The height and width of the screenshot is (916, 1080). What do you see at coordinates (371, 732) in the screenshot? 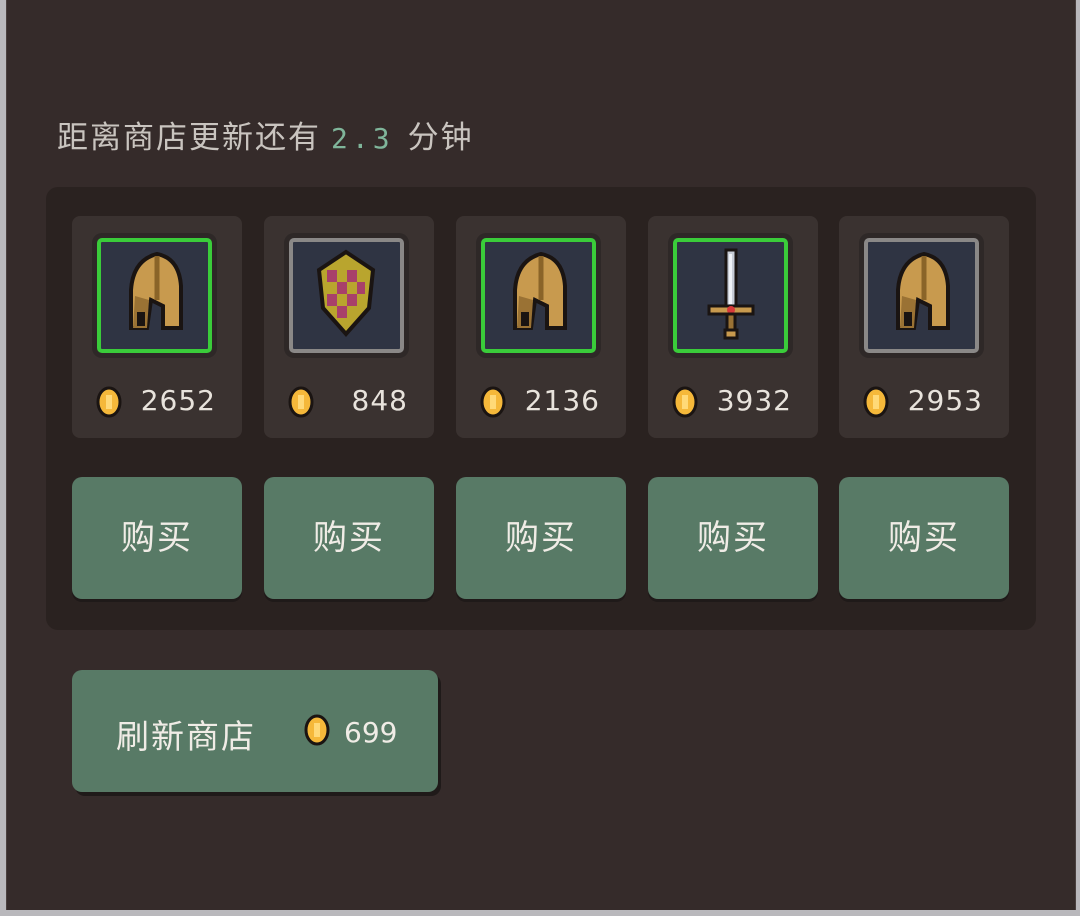
I see `refresh-cost: 699` at bounding box center [371, 732].